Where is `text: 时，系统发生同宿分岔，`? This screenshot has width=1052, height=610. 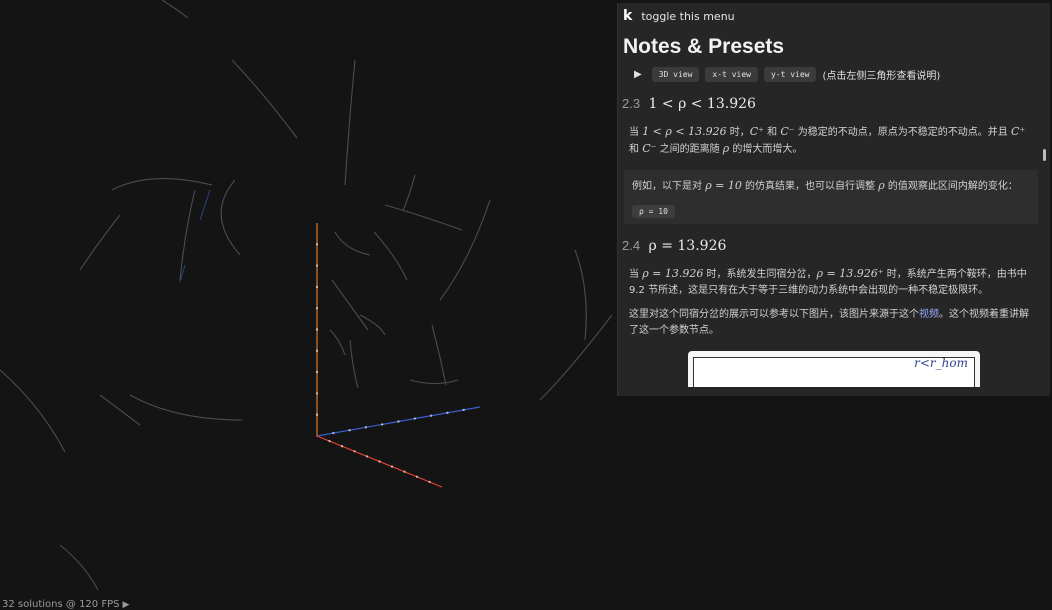 text: 时，系统发生同宿分岔， is located at coordinates (760, 274).